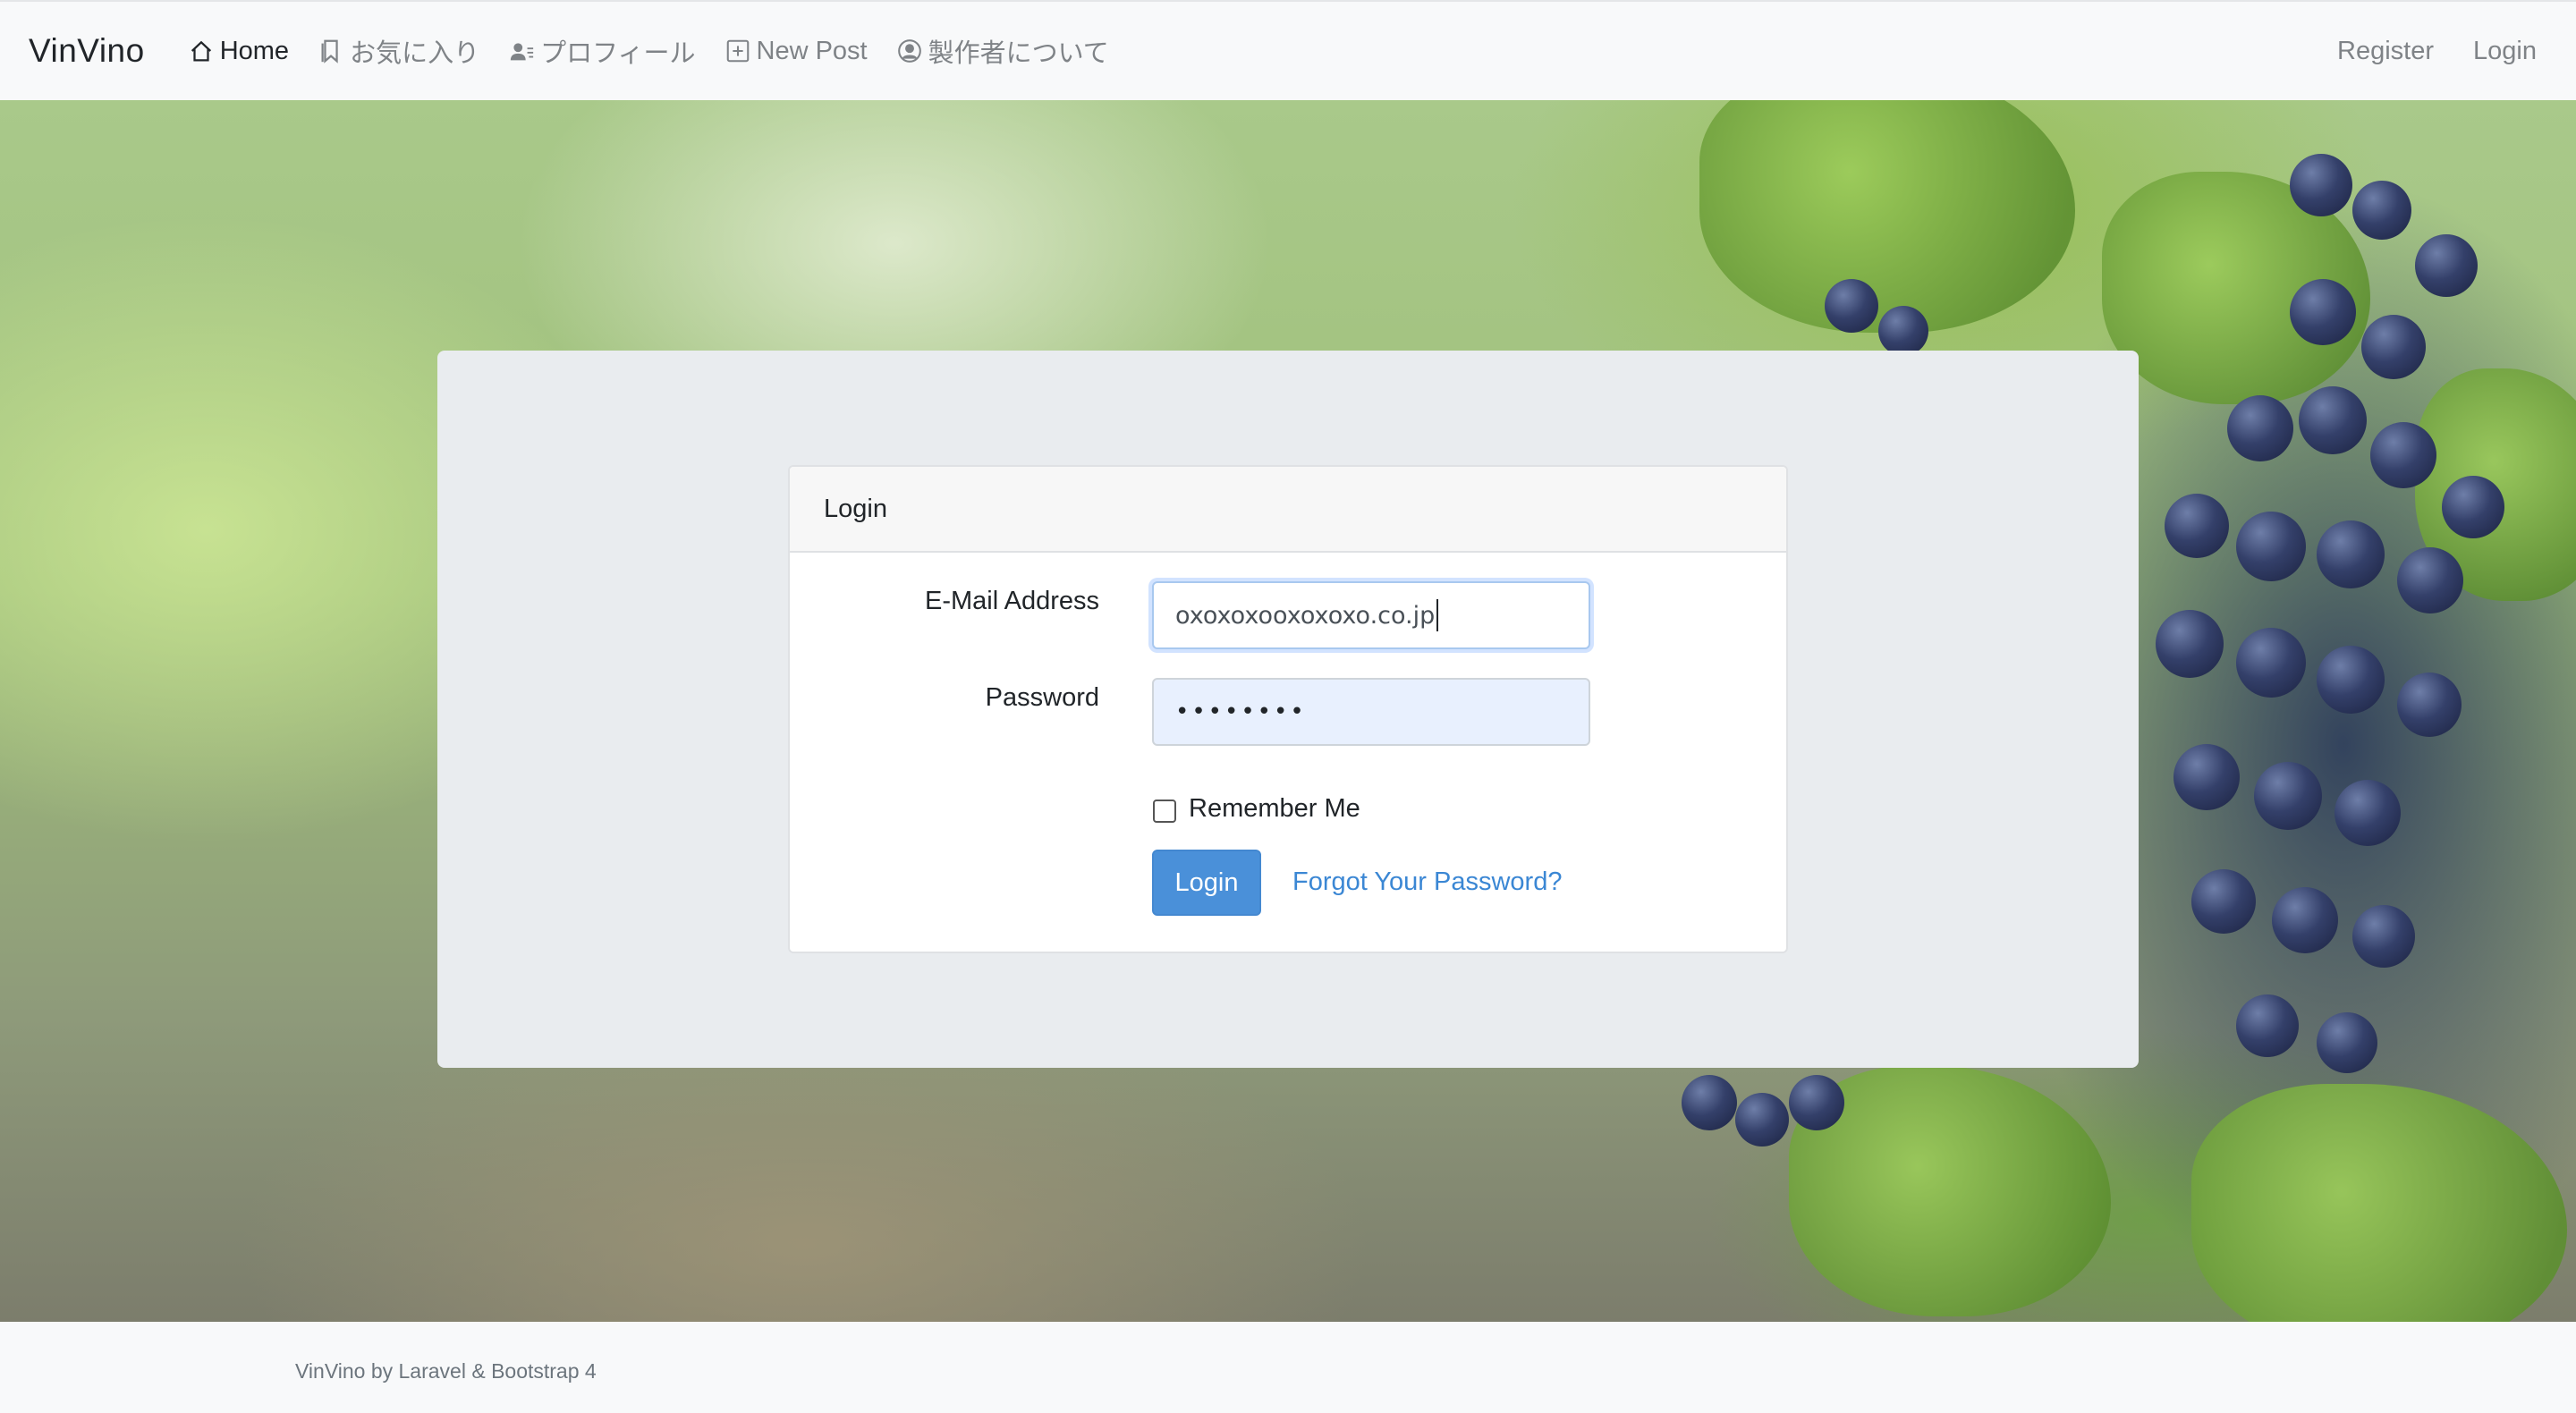 The height and width of the screenshot is (1413, 2576). What do you see at coordinates (2385, 51) in the screenshot?
I see `register-link: Register` at bounding box center [2385, 51].